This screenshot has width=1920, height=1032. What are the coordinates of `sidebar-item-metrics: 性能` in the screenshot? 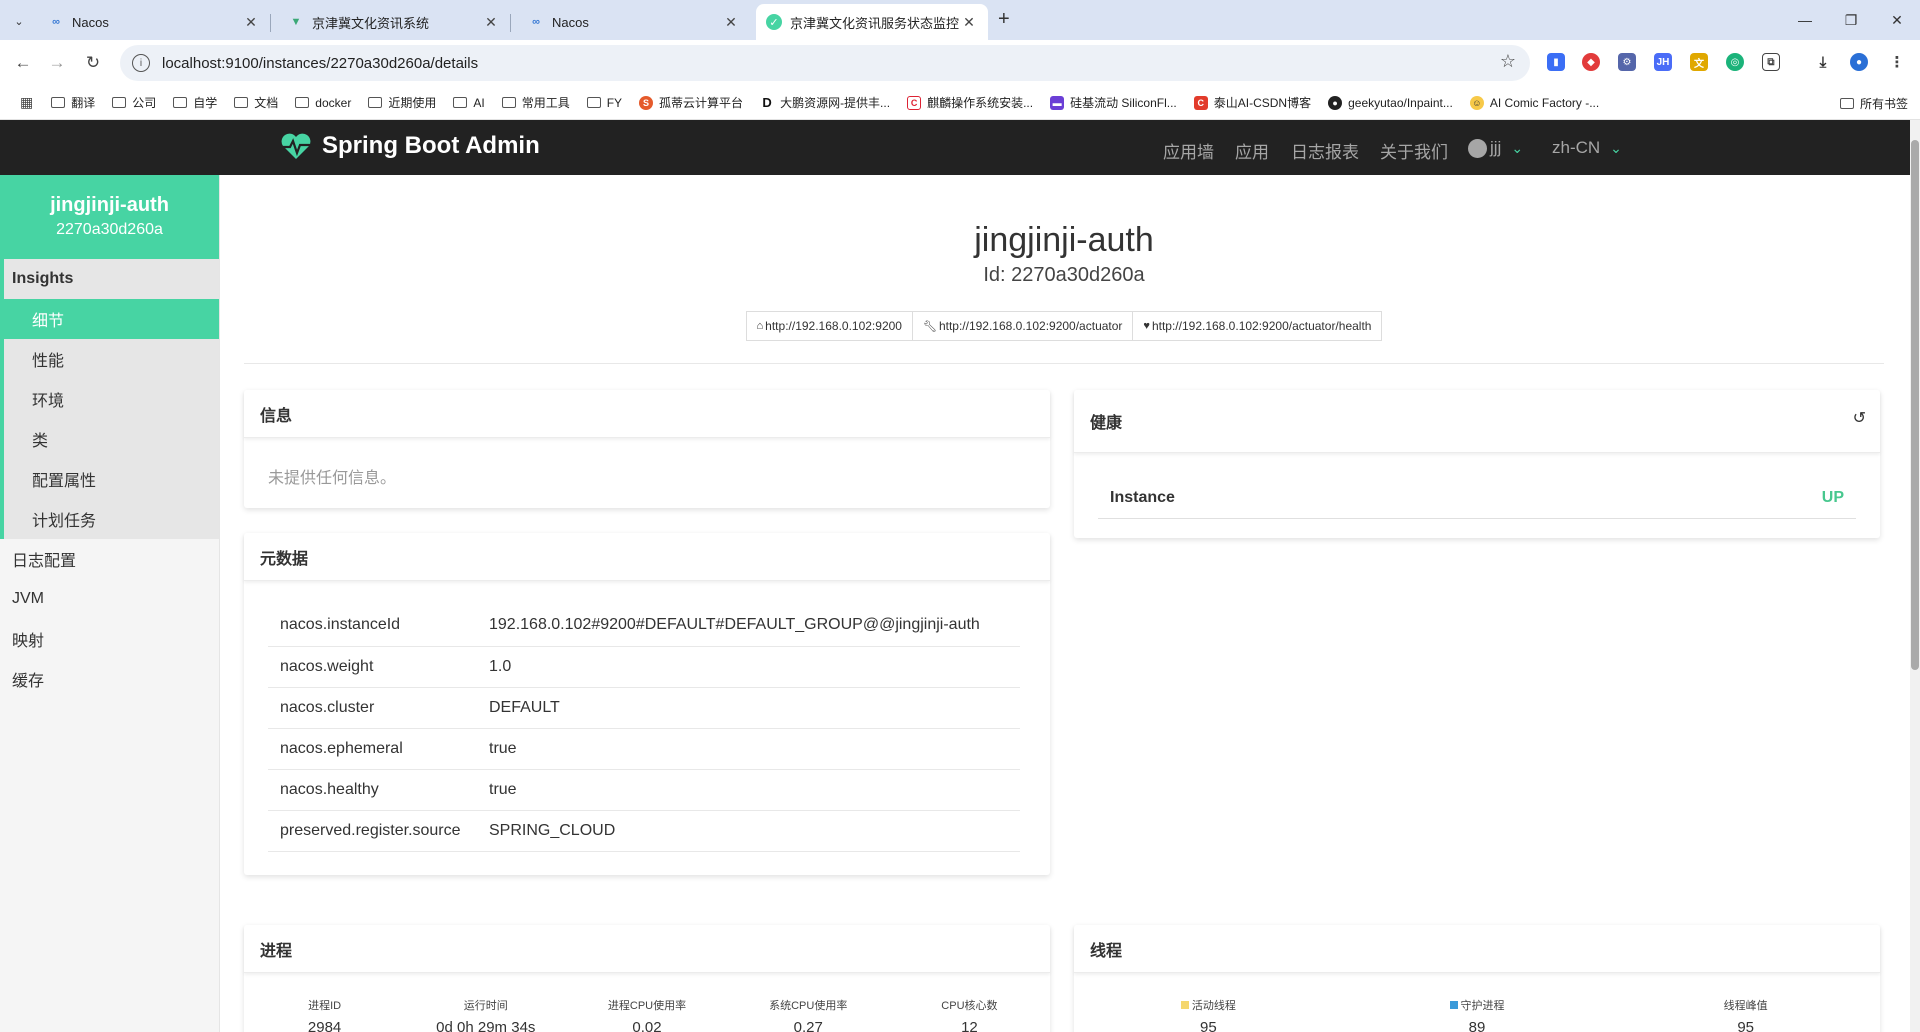 It's located at (111, 359).